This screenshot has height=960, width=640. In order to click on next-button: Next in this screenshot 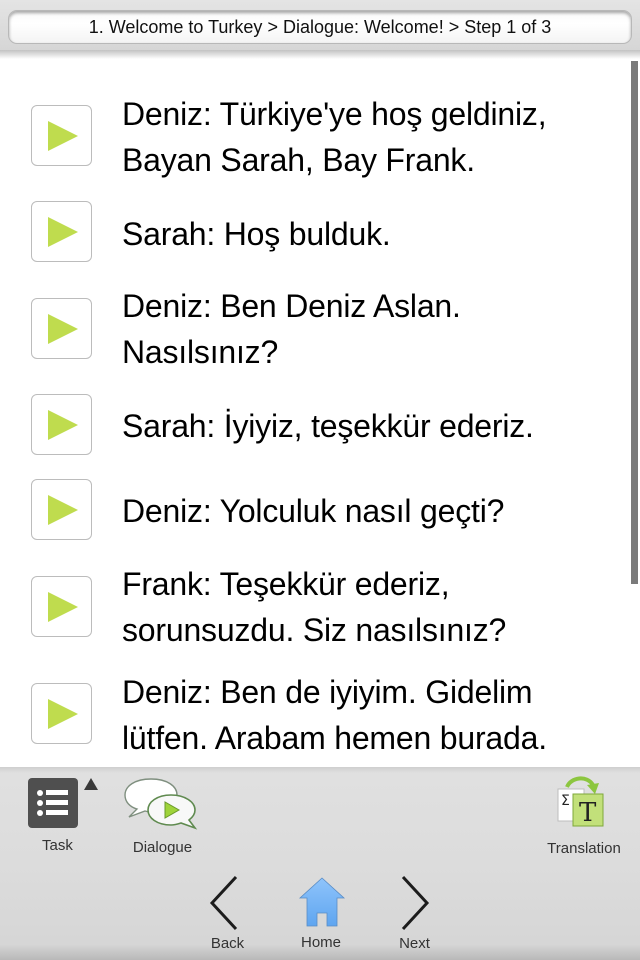, I will do `click(414, 912)`.